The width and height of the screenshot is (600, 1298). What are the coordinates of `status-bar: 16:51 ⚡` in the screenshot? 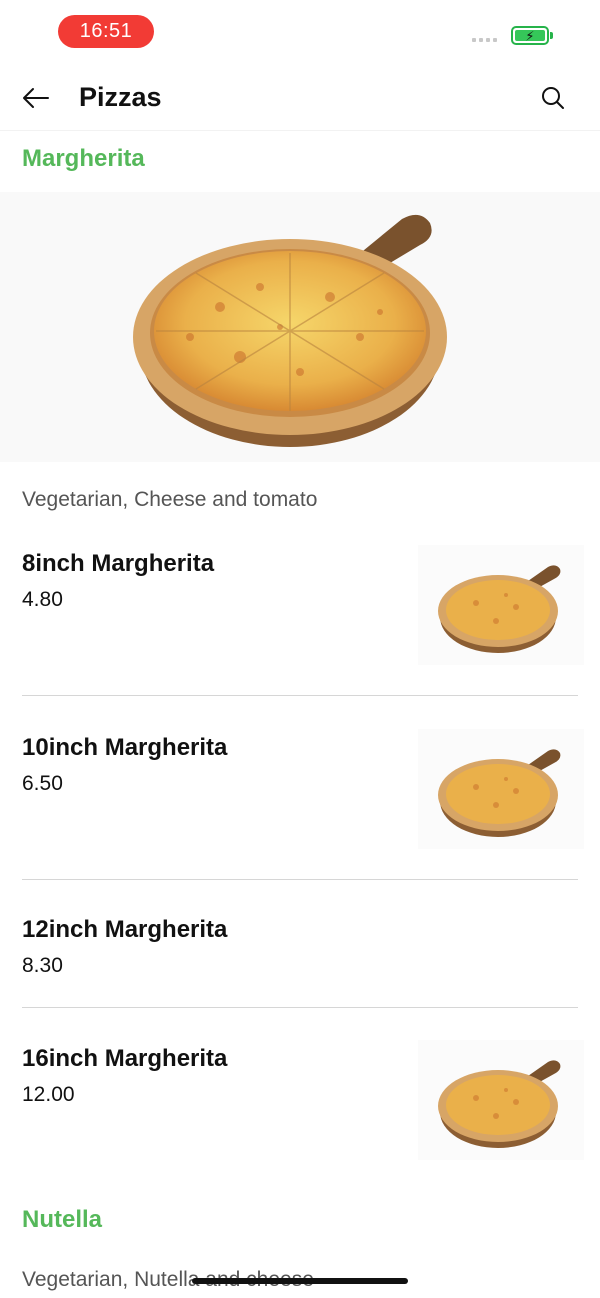 It's located at (300, 32).